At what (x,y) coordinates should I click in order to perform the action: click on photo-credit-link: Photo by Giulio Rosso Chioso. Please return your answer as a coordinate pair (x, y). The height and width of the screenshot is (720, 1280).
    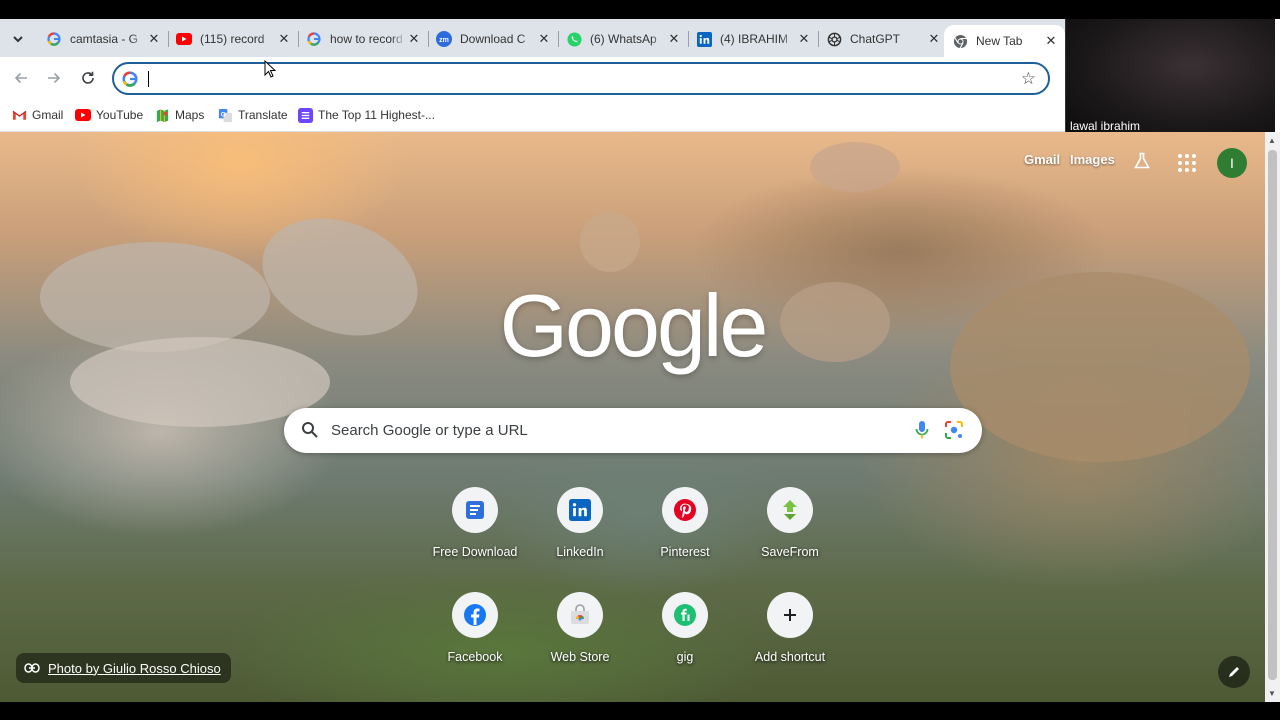
    Looking at the image, I should click on (123, 668).